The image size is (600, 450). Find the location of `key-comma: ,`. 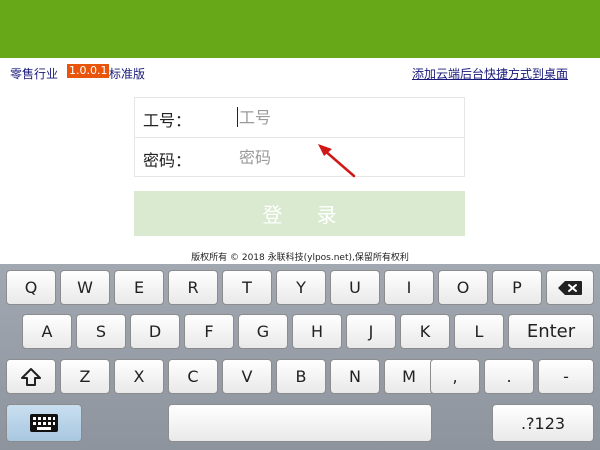

key-comma: , is located at coordinates (455, 376).